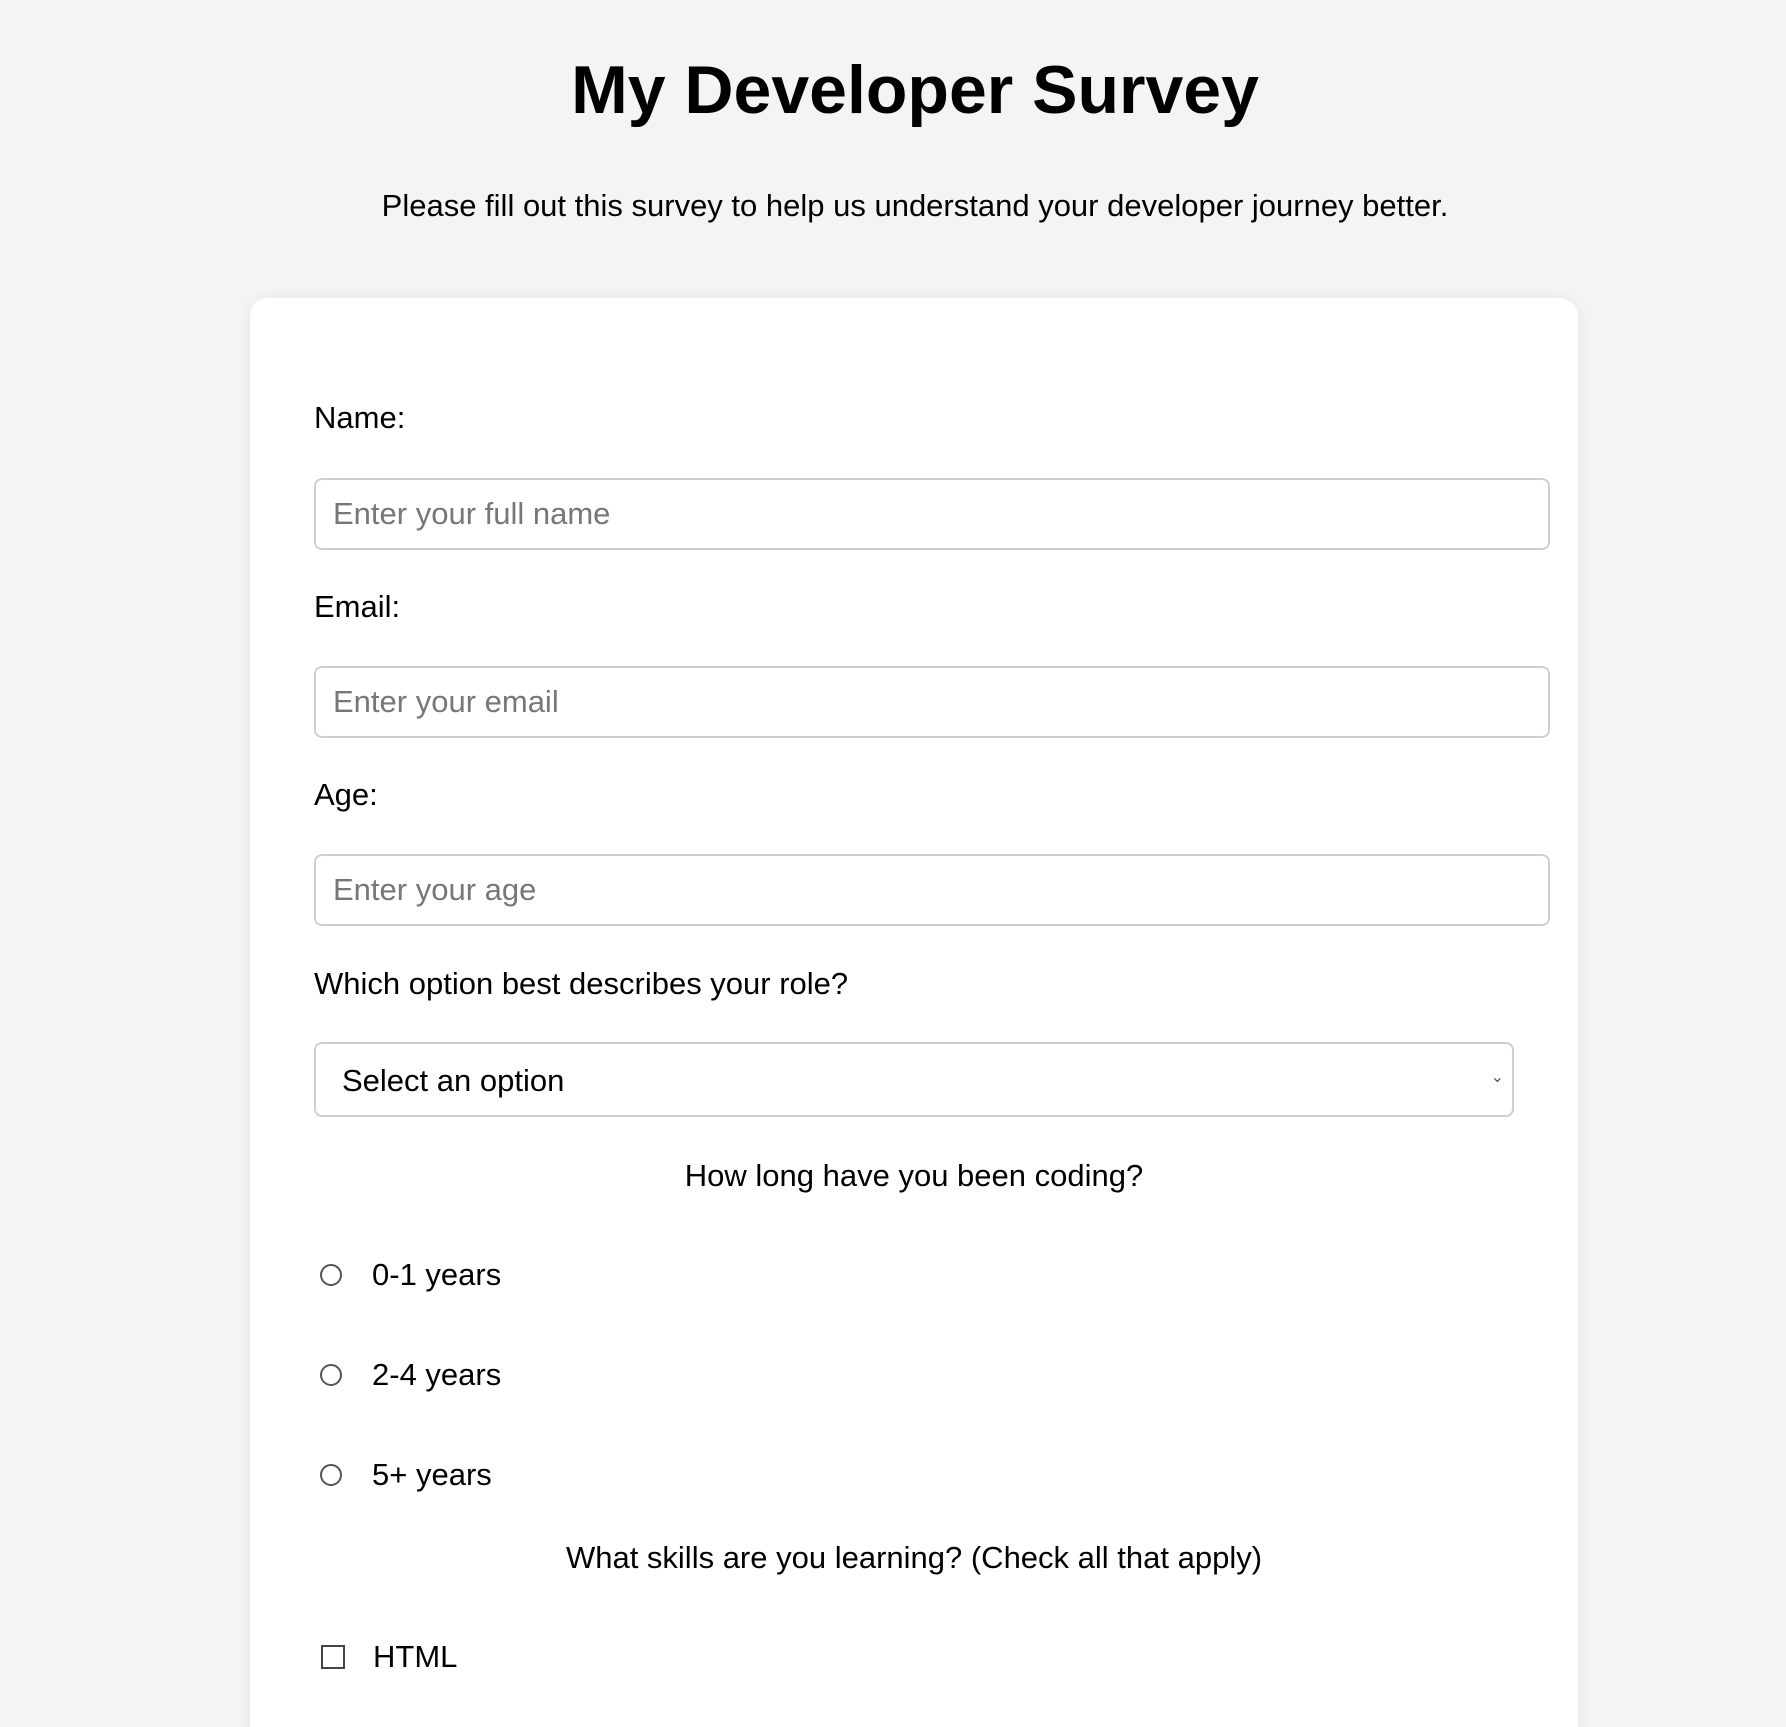 The width and height of the screenshot is (1786, 1727). I want to click on experience-option-label: 2-4 years, so click(437, 1374).